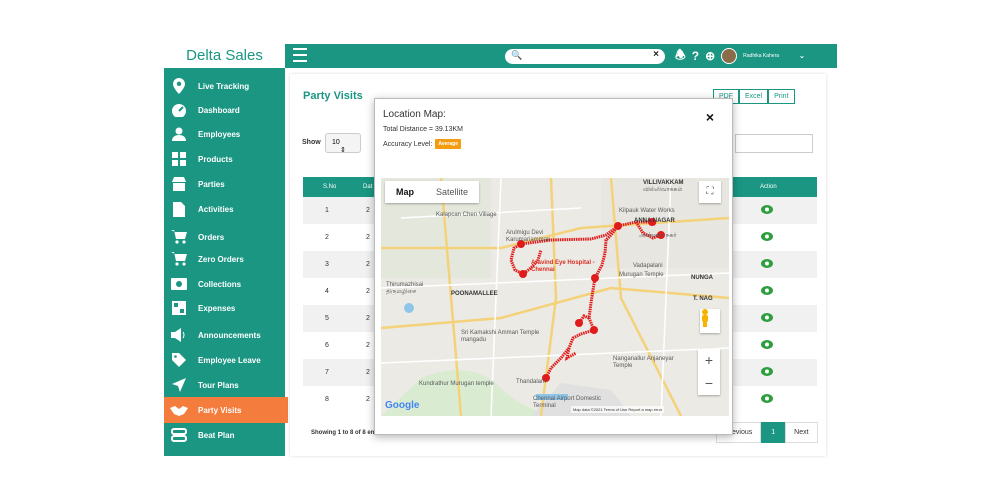 The height and width of the screenshot is (500, 1000). Describe the element at coordinates (211, 184) in the screenshot. I see `sidebar-item-label: Parties` at that location.